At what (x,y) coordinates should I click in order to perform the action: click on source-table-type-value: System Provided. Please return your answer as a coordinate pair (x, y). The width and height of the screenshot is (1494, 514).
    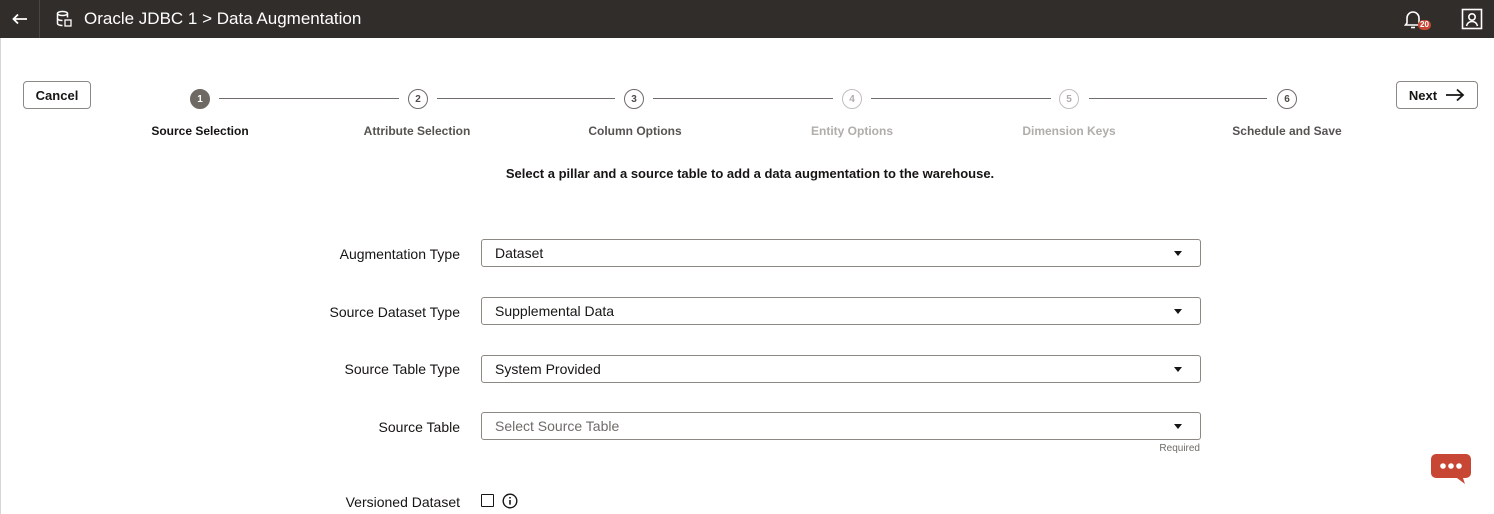
    Looking at the image, I should click on (548, 369).